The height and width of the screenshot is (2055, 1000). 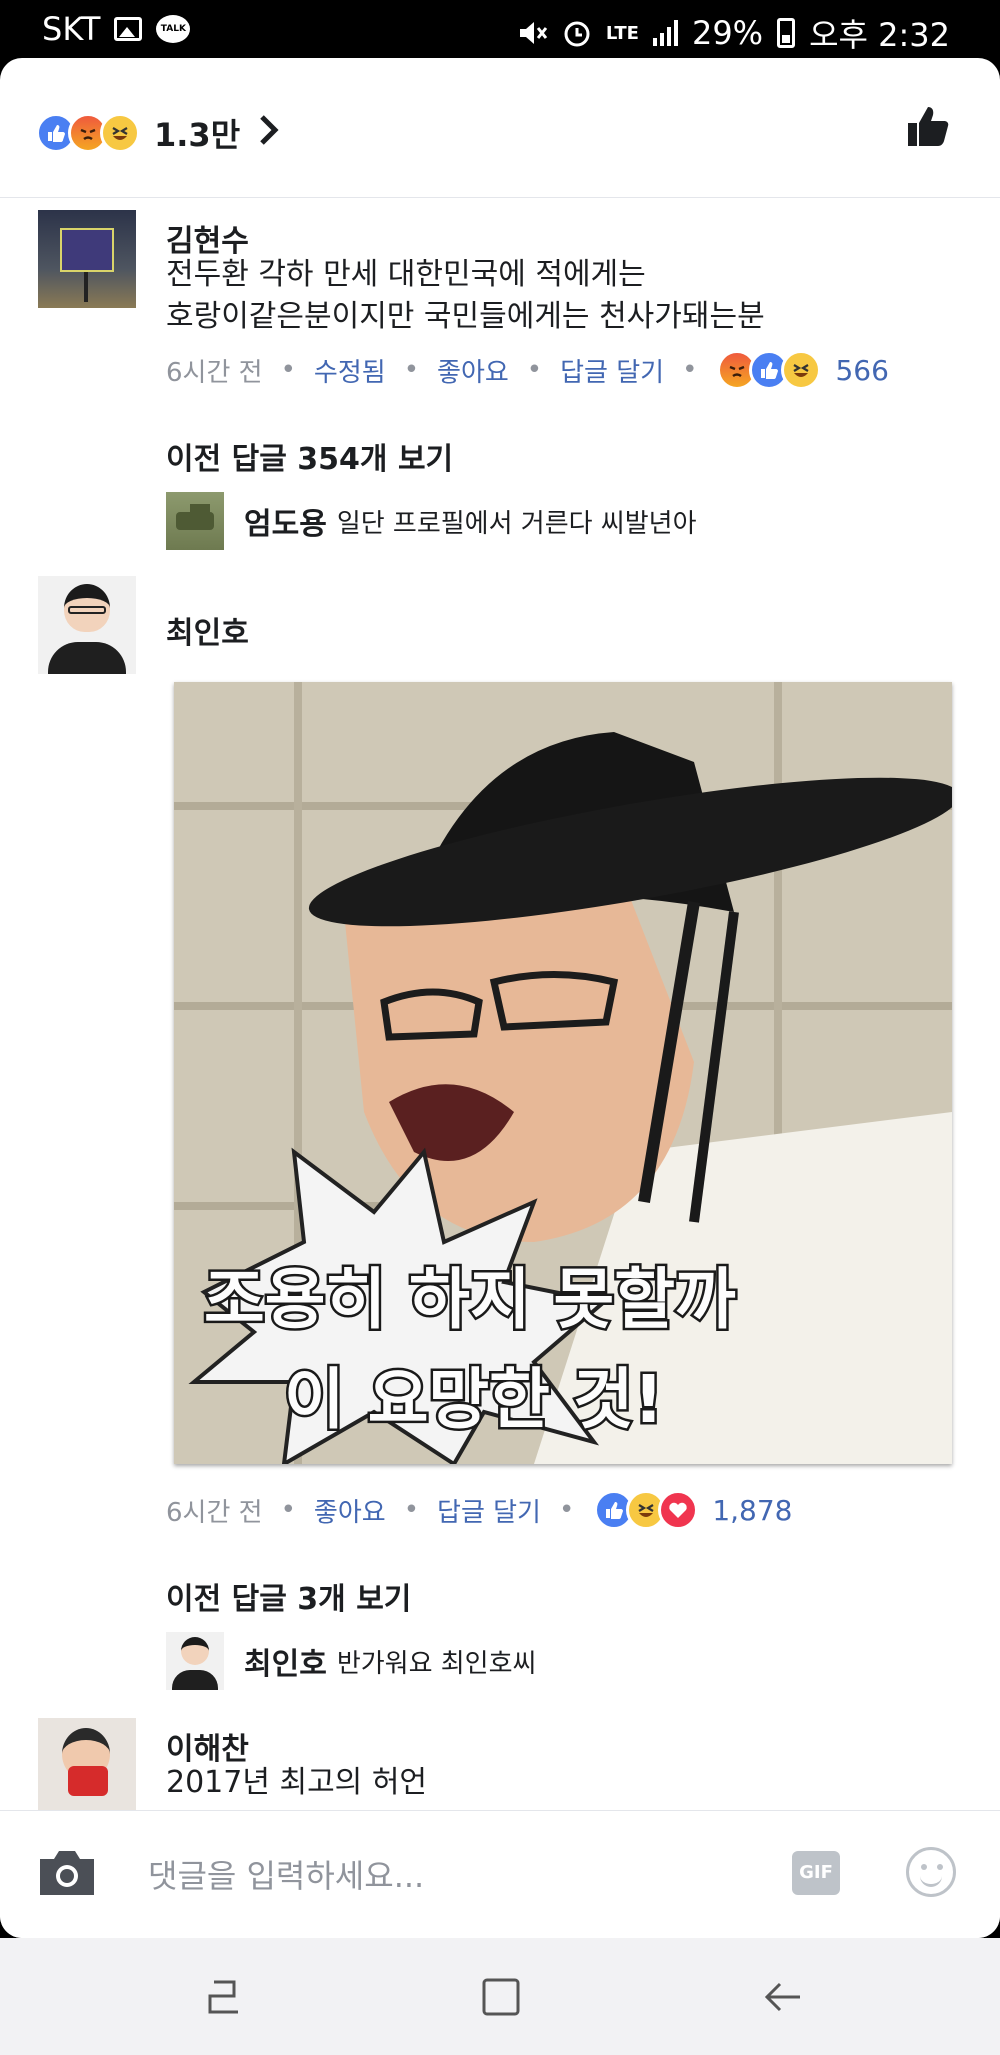 I want to click on carrier-label: SKT, so click(x=71, y=29).